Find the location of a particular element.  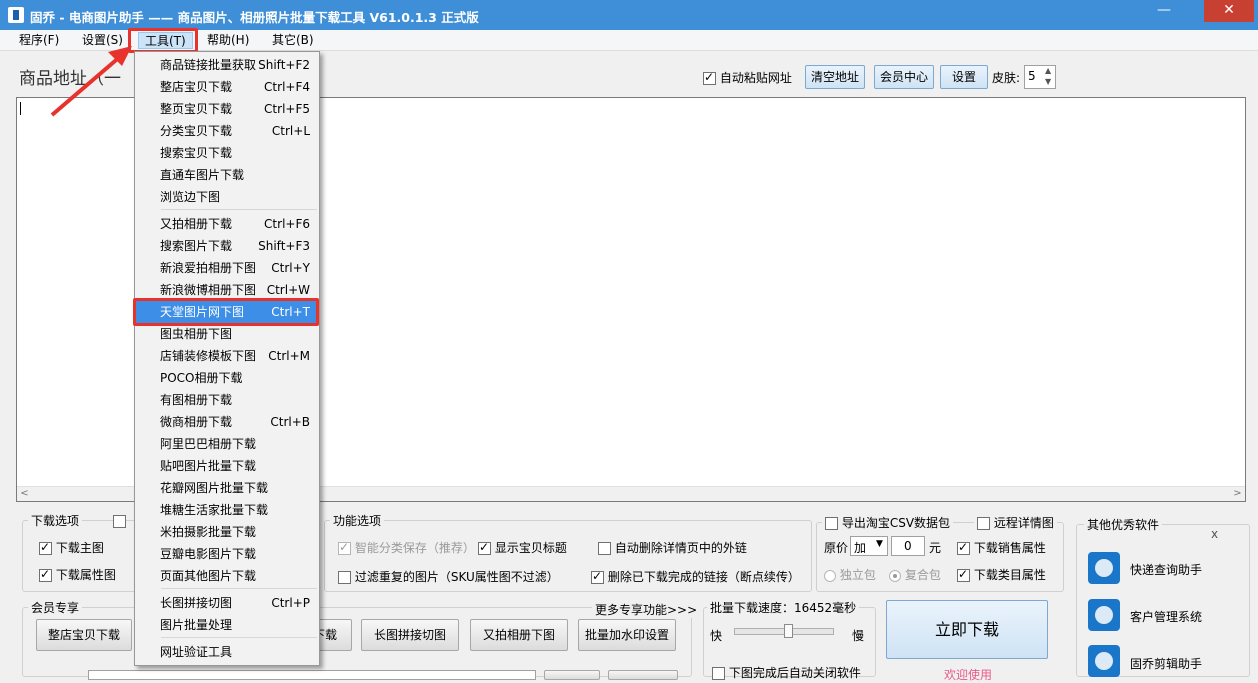

menu-item-label: 新浪爱拍相册下图 is located at coordinates (208, 268).